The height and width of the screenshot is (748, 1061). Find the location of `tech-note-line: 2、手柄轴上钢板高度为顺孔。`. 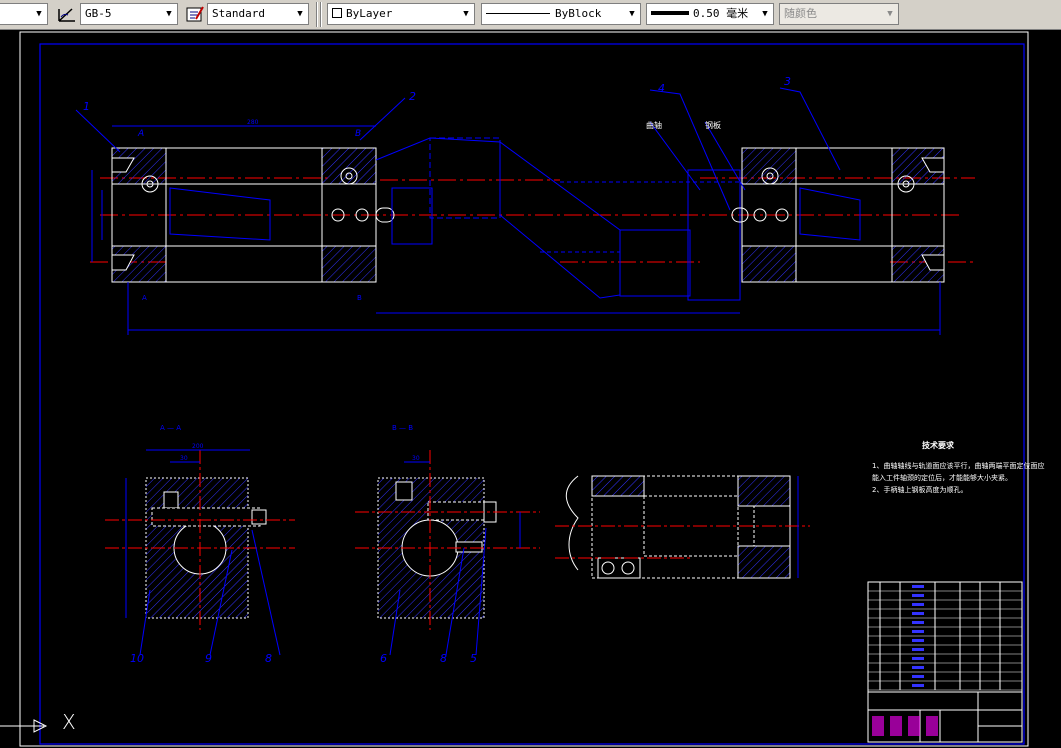

tech-note-line: 2、手柄轴上钢板高度为顺孔。 is located at coordinates (919, 489).